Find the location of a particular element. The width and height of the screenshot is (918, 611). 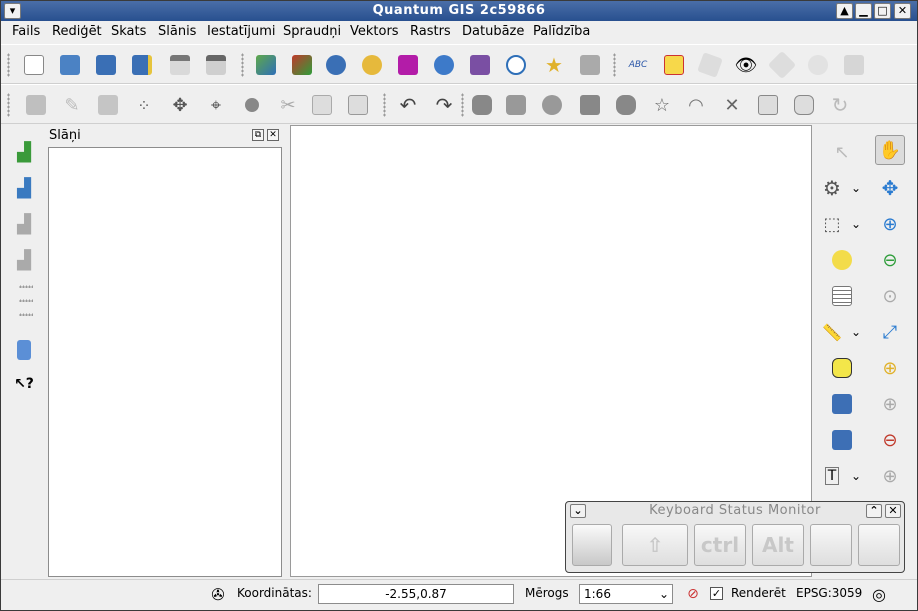

coordinates-field: -2.55,0.87 is located at coordinates (416, 594).